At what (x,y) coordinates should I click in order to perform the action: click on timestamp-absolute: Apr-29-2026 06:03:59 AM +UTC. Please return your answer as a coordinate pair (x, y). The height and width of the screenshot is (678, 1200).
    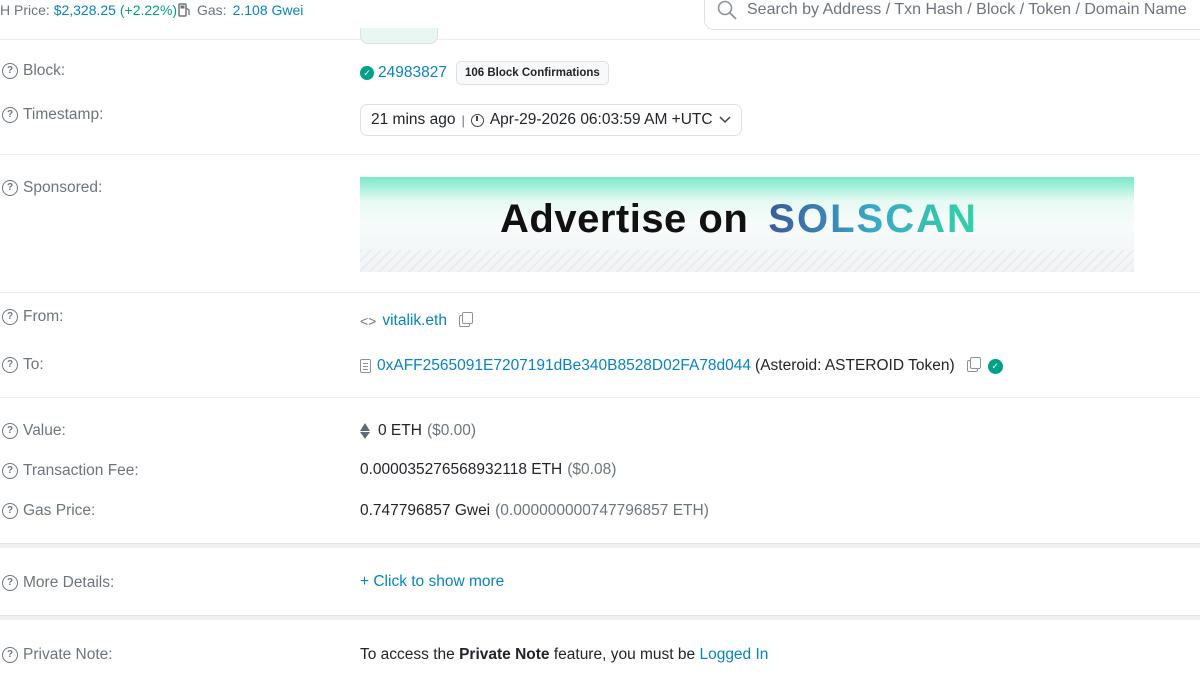
    Looking at the image, I should click on (601, 119).